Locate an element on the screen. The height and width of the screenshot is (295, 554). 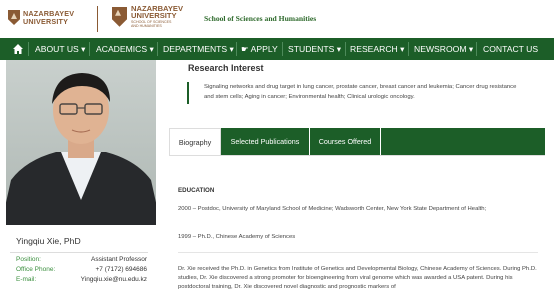
logo-divider is located at coordinates (97, 19).